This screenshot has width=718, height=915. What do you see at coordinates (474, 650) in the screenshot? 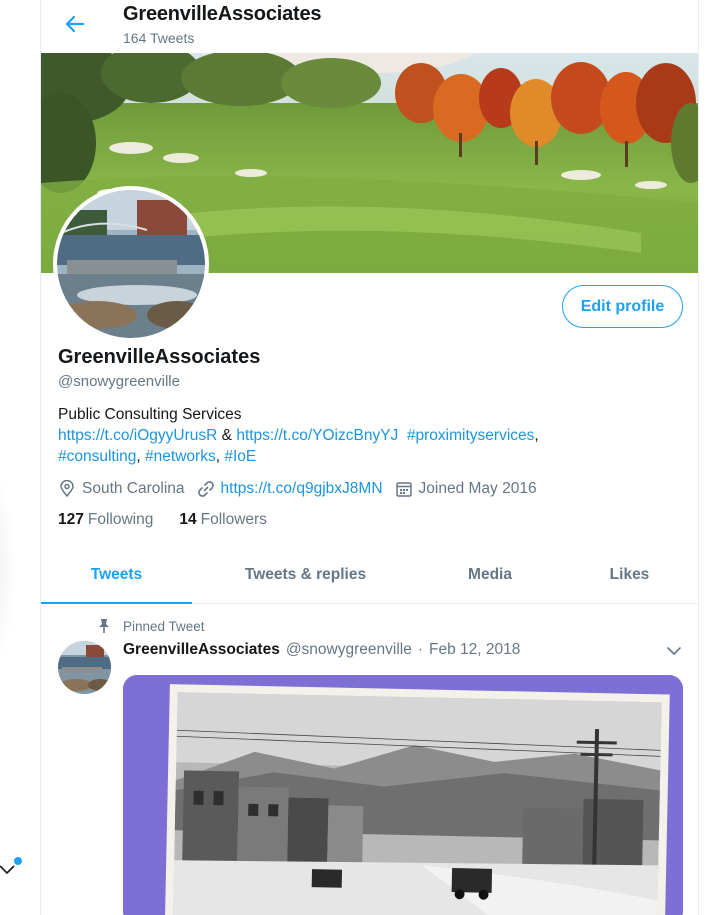
I see `tweet-date: Feb 12, 2018` at bounding box center [474, 650].